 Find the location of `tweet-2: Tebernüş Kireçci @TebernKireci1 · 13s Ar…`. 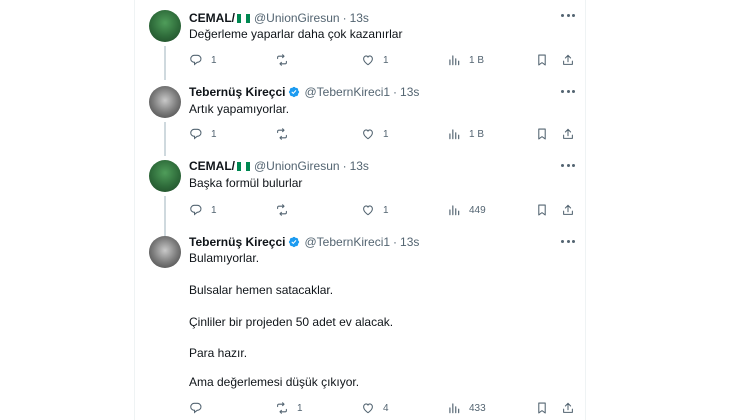

tweet-2: Tebernüş Kireçci @TebernKireci1 · 13s Ar… is located at coordinates (361, 120).